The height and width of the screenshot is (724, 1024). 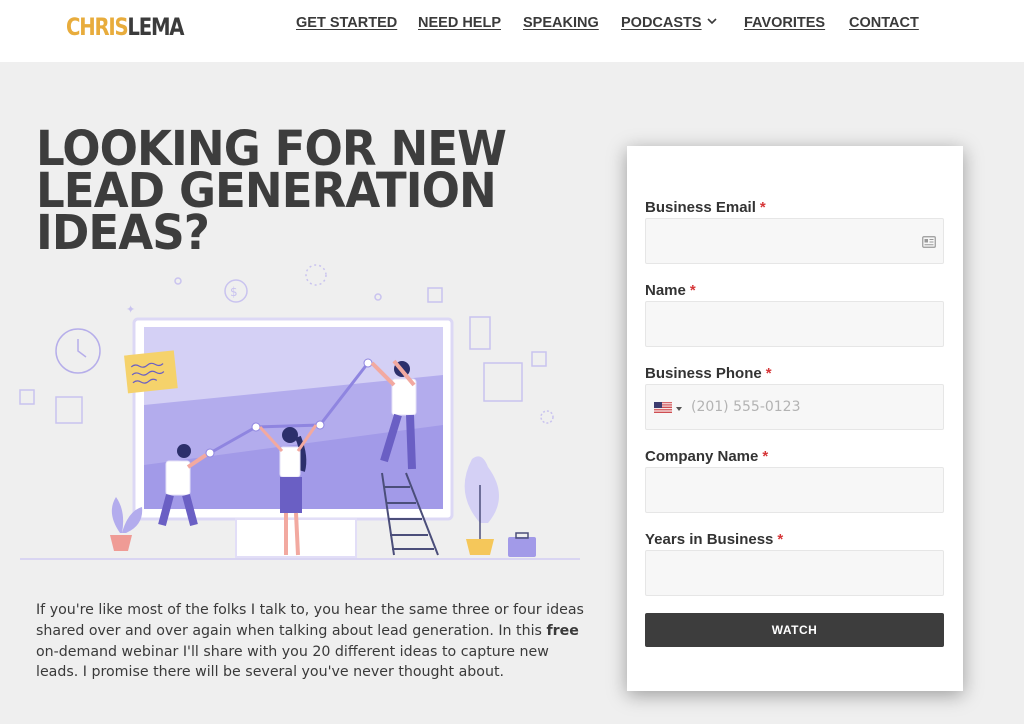 I want to click on name-input, so click(x=794, y=324).